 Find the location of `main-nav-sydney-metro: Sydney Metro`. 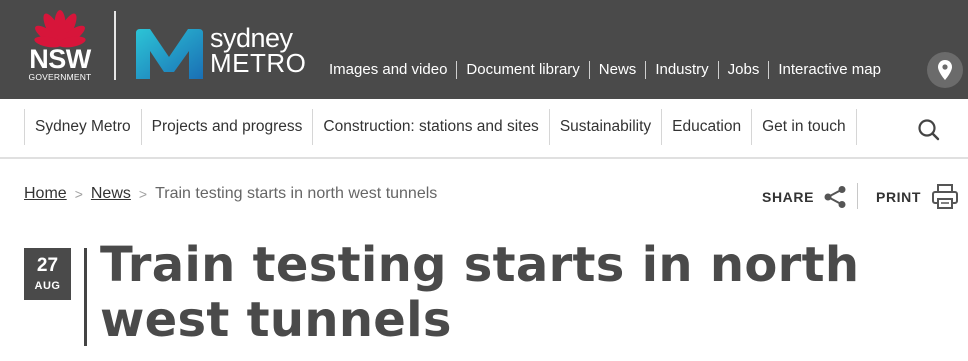

main-nav-sydney-metro: Sydney Metro is located at coordinates (83, 127).